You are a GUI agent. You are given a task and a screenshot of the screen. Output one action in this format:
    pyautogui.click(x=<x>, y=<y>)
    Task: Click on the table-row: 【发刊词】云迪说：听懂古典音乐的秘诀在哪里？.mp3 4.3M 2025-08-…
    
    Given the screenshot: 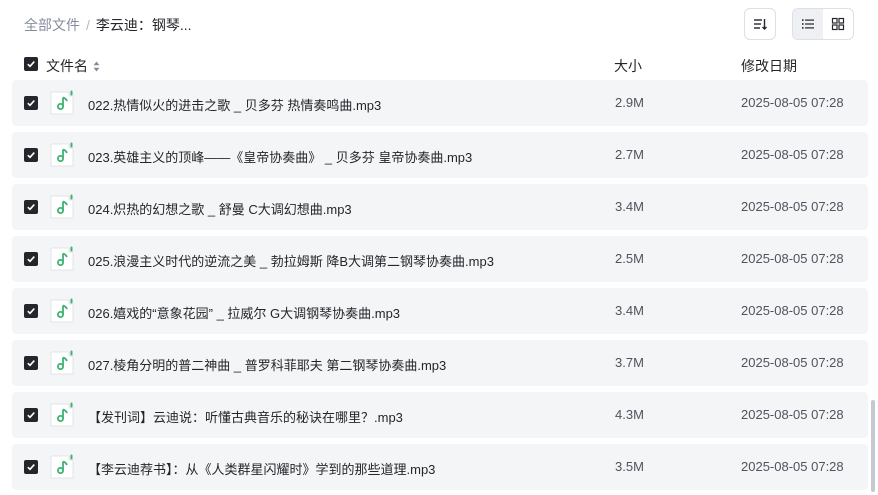 What is the action you would take?
    pyautogui.click(x=440, y=415)
    